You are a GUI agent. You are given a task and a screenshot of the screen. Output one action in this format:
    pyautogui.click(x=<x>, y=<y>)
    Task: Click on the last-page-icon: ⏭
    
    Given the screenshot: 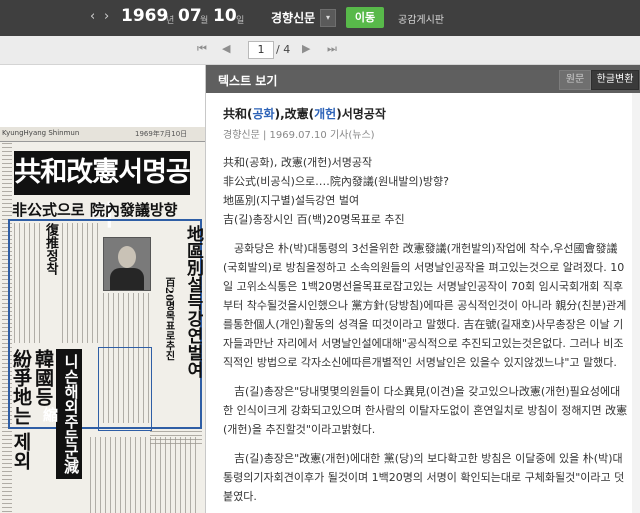 What is the action you would take?
    pyautogui.click(x=332, y=49)
    